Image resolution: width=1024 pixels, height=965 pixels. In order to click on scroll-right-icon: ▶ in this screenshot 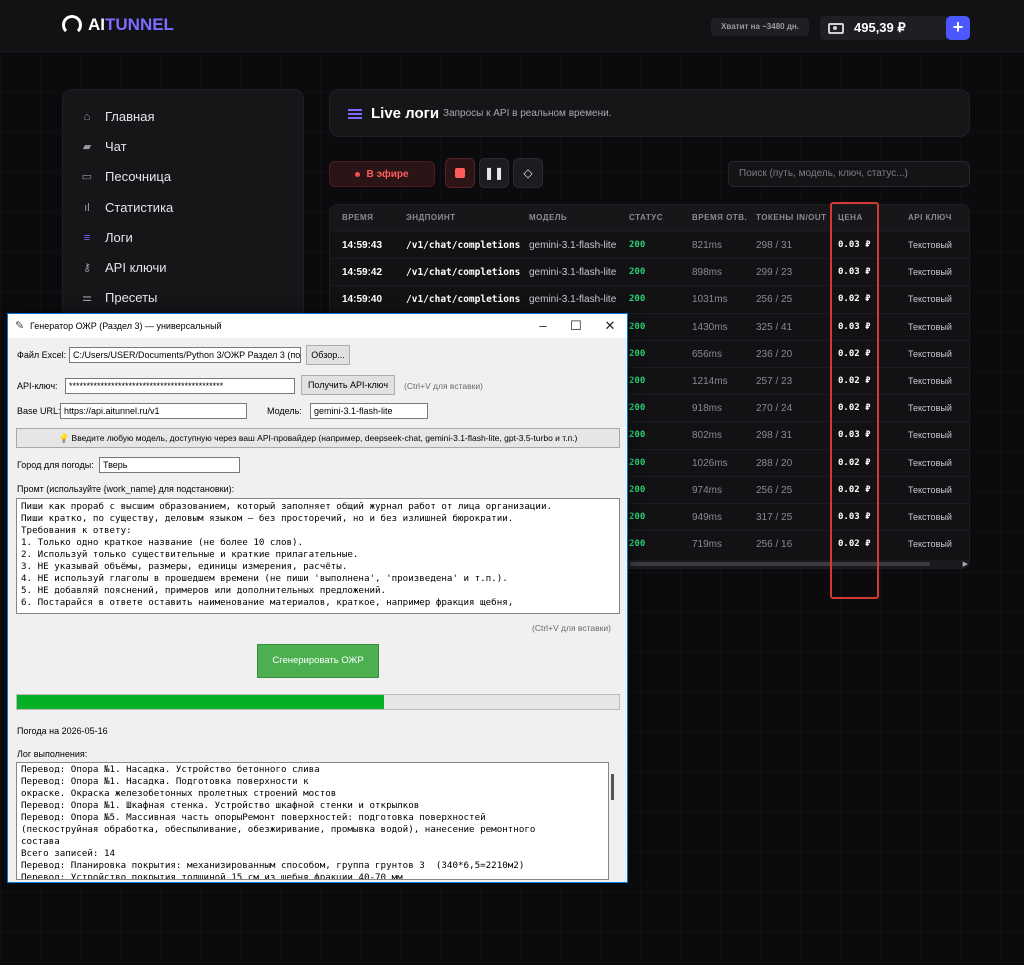, I will do `click(965, 564)`.